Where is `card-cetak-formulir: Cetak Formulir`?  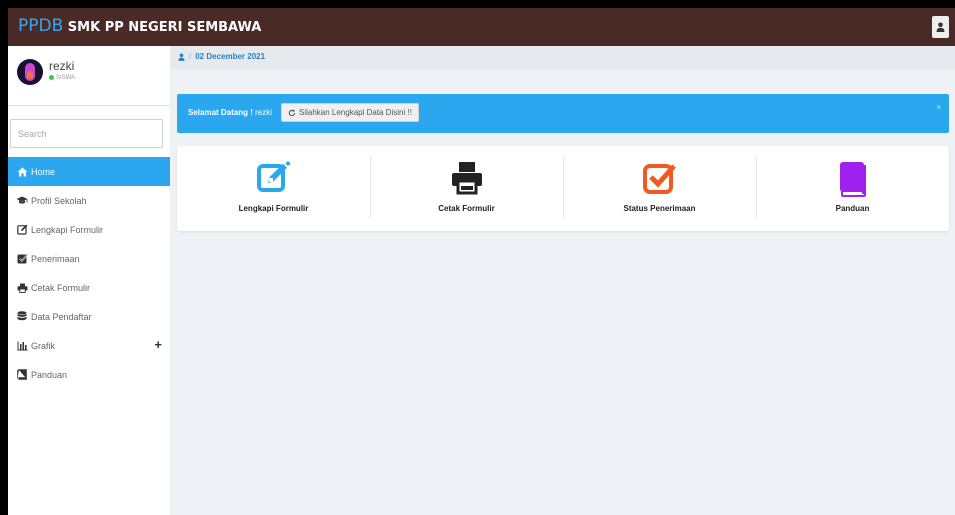
card-cetak-formulir: Cetak Formulir is located at coordinates (466, 188).